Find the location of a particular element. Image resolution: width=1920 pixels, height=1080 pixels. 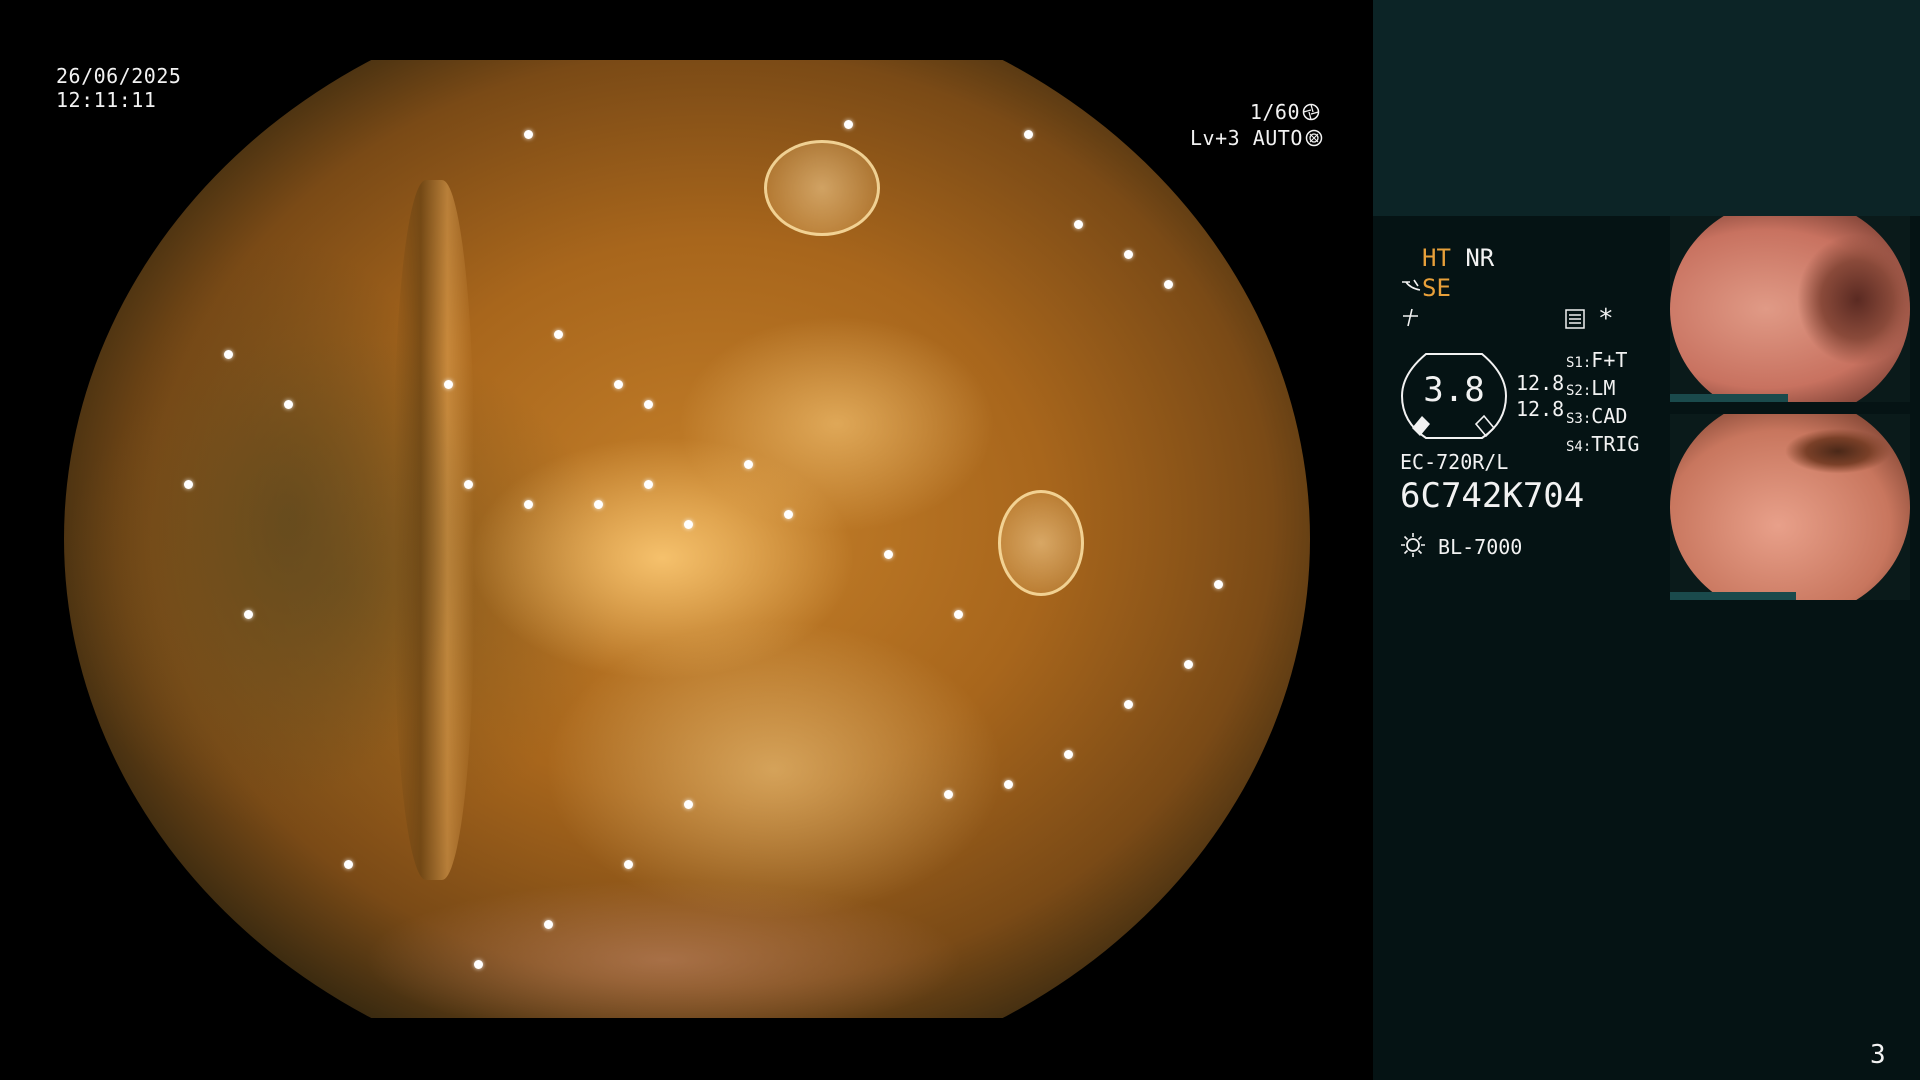

menu-list-icon is located at coordinates (1575, 321).